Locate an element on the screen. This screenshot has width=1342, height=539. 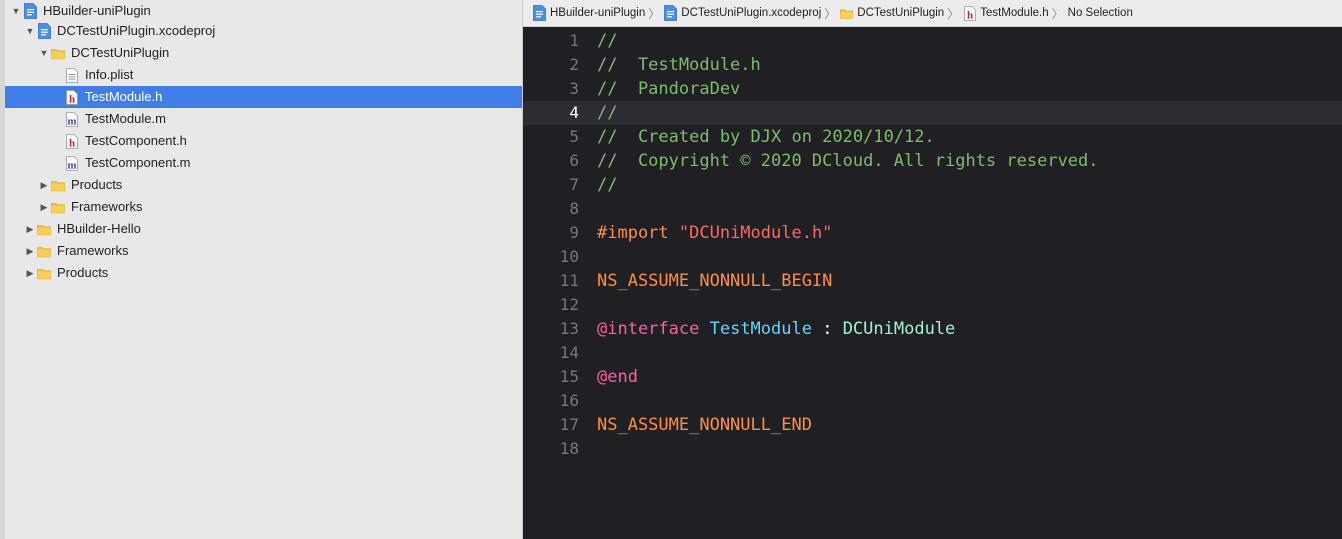
tree-row: ▶mTestModule.m is located at coordinates (263, 119).